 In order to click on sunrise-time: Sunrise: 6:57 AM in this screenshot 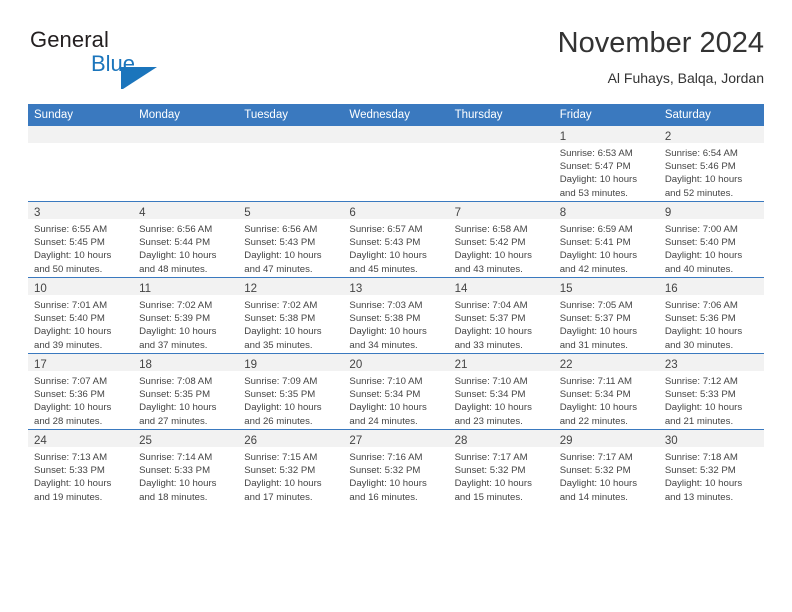, I will do `click(386, 229)`.